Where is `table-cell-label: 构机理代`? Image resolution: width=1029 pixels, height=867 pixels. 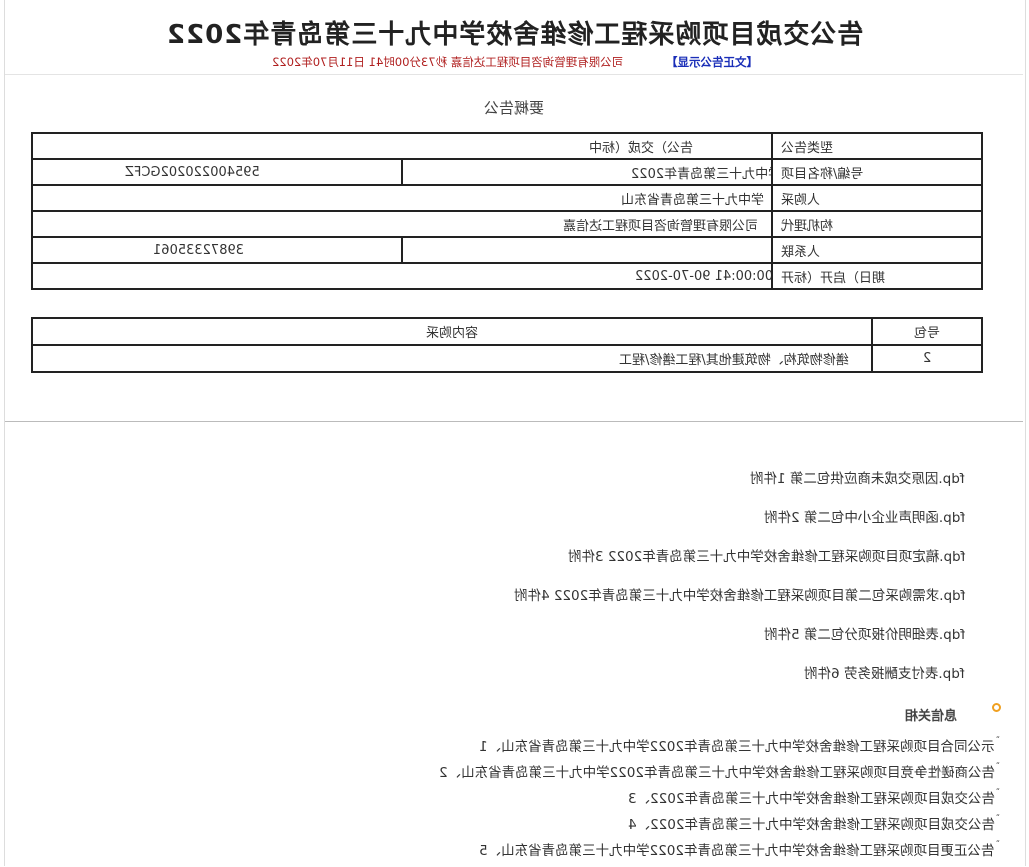
table-cell-label: 构机理代 is located at coordinates (877, 224).